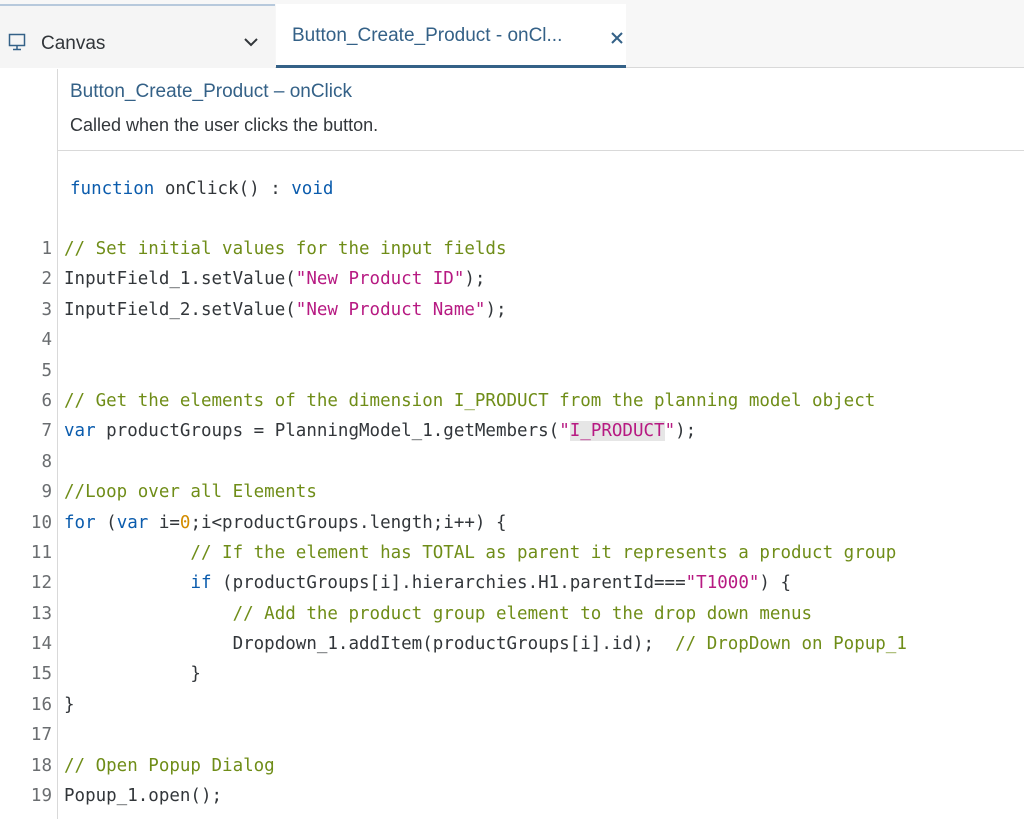  What do you see at coordinates (512, 371) in the screenshot?
I see `code-line: 5` at bounding box center [512, 371].